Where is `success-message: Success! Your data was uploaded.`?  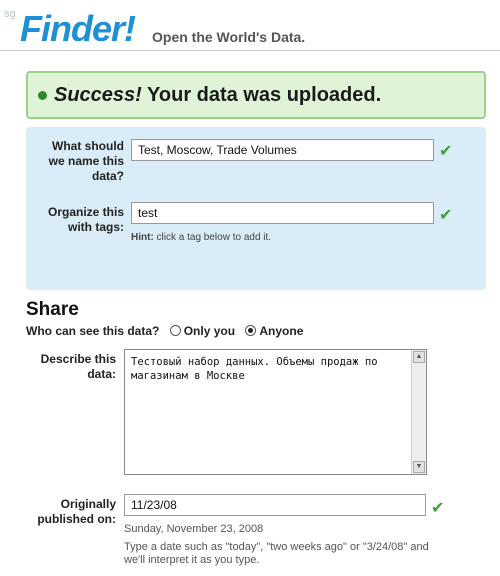 success-message: Success! Your data was uploaded. is located at coordinates (218, 95).